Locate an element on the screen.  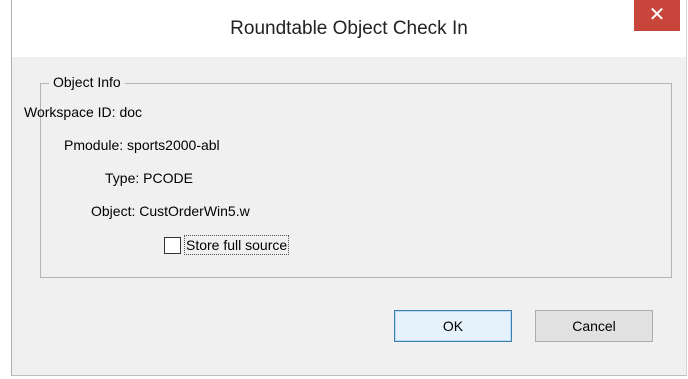
close-icon: ✕ is located at coordinates (657, 15).